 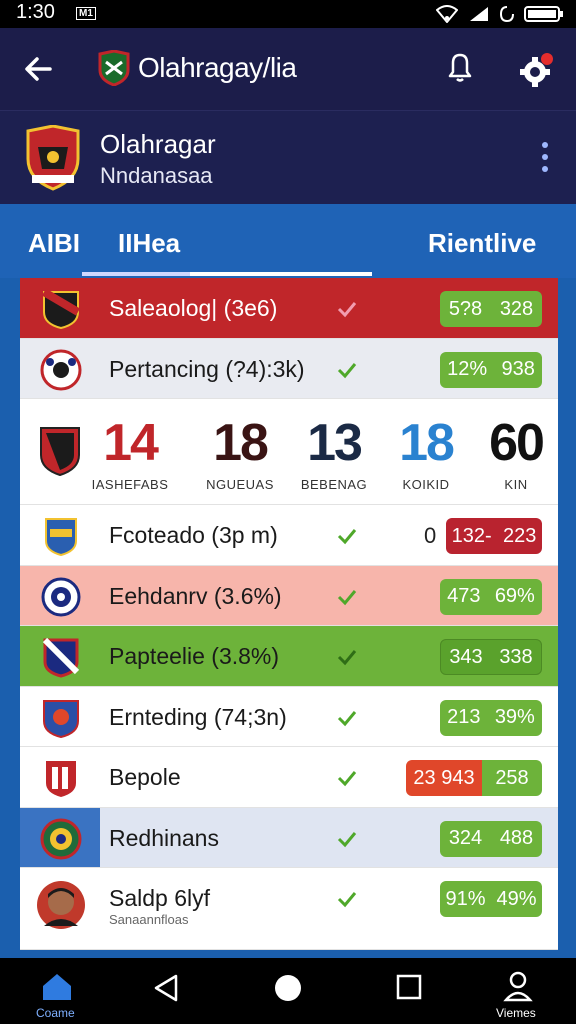 What do you see at coordinates (430, 535) in the screenshot?
I see `stat-prefix: 0` at bounding box center [430, 535].